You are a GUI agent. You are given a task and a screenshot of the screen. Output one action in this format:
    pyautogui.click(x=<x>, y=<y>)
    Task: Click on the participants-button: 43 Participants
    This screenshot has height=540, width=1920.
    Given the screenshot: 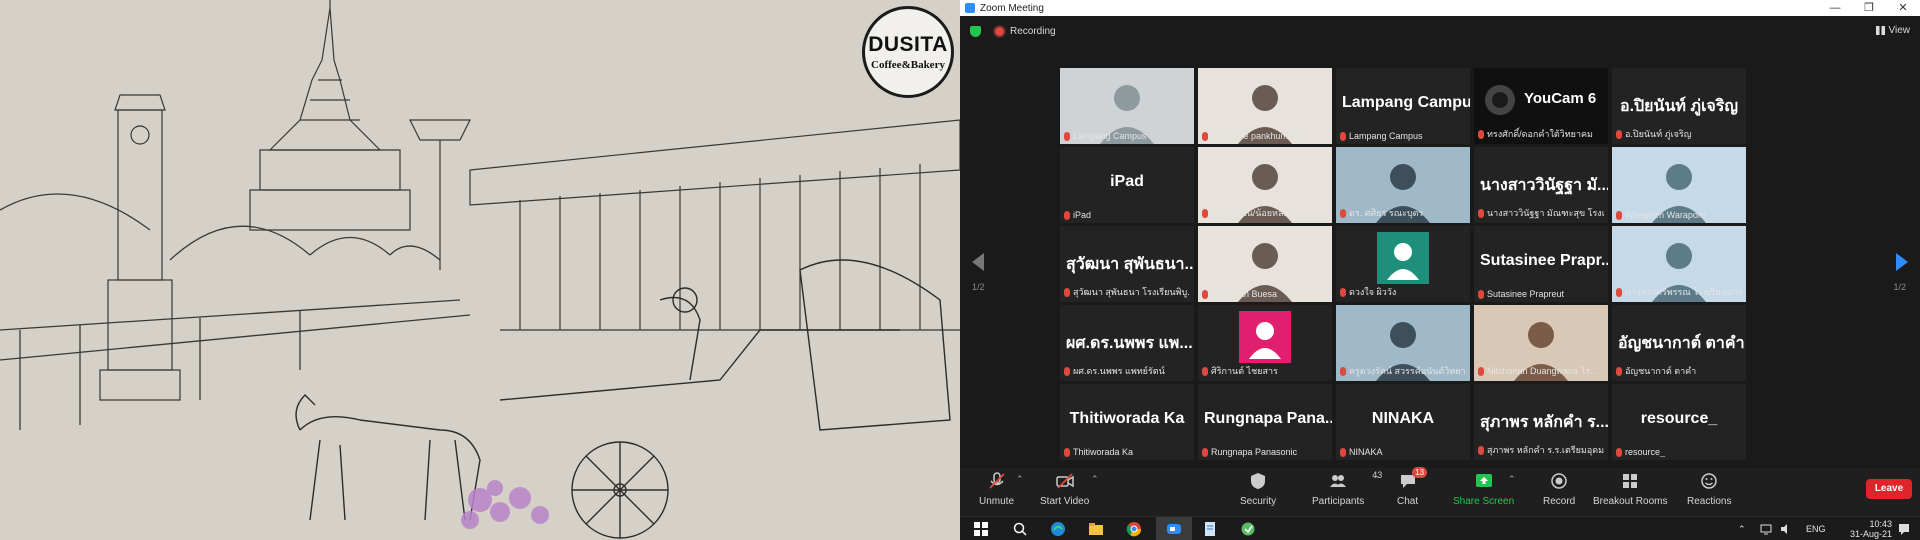 What is the action you would take?
    pyautogui.click(x=1347, y=488)
    